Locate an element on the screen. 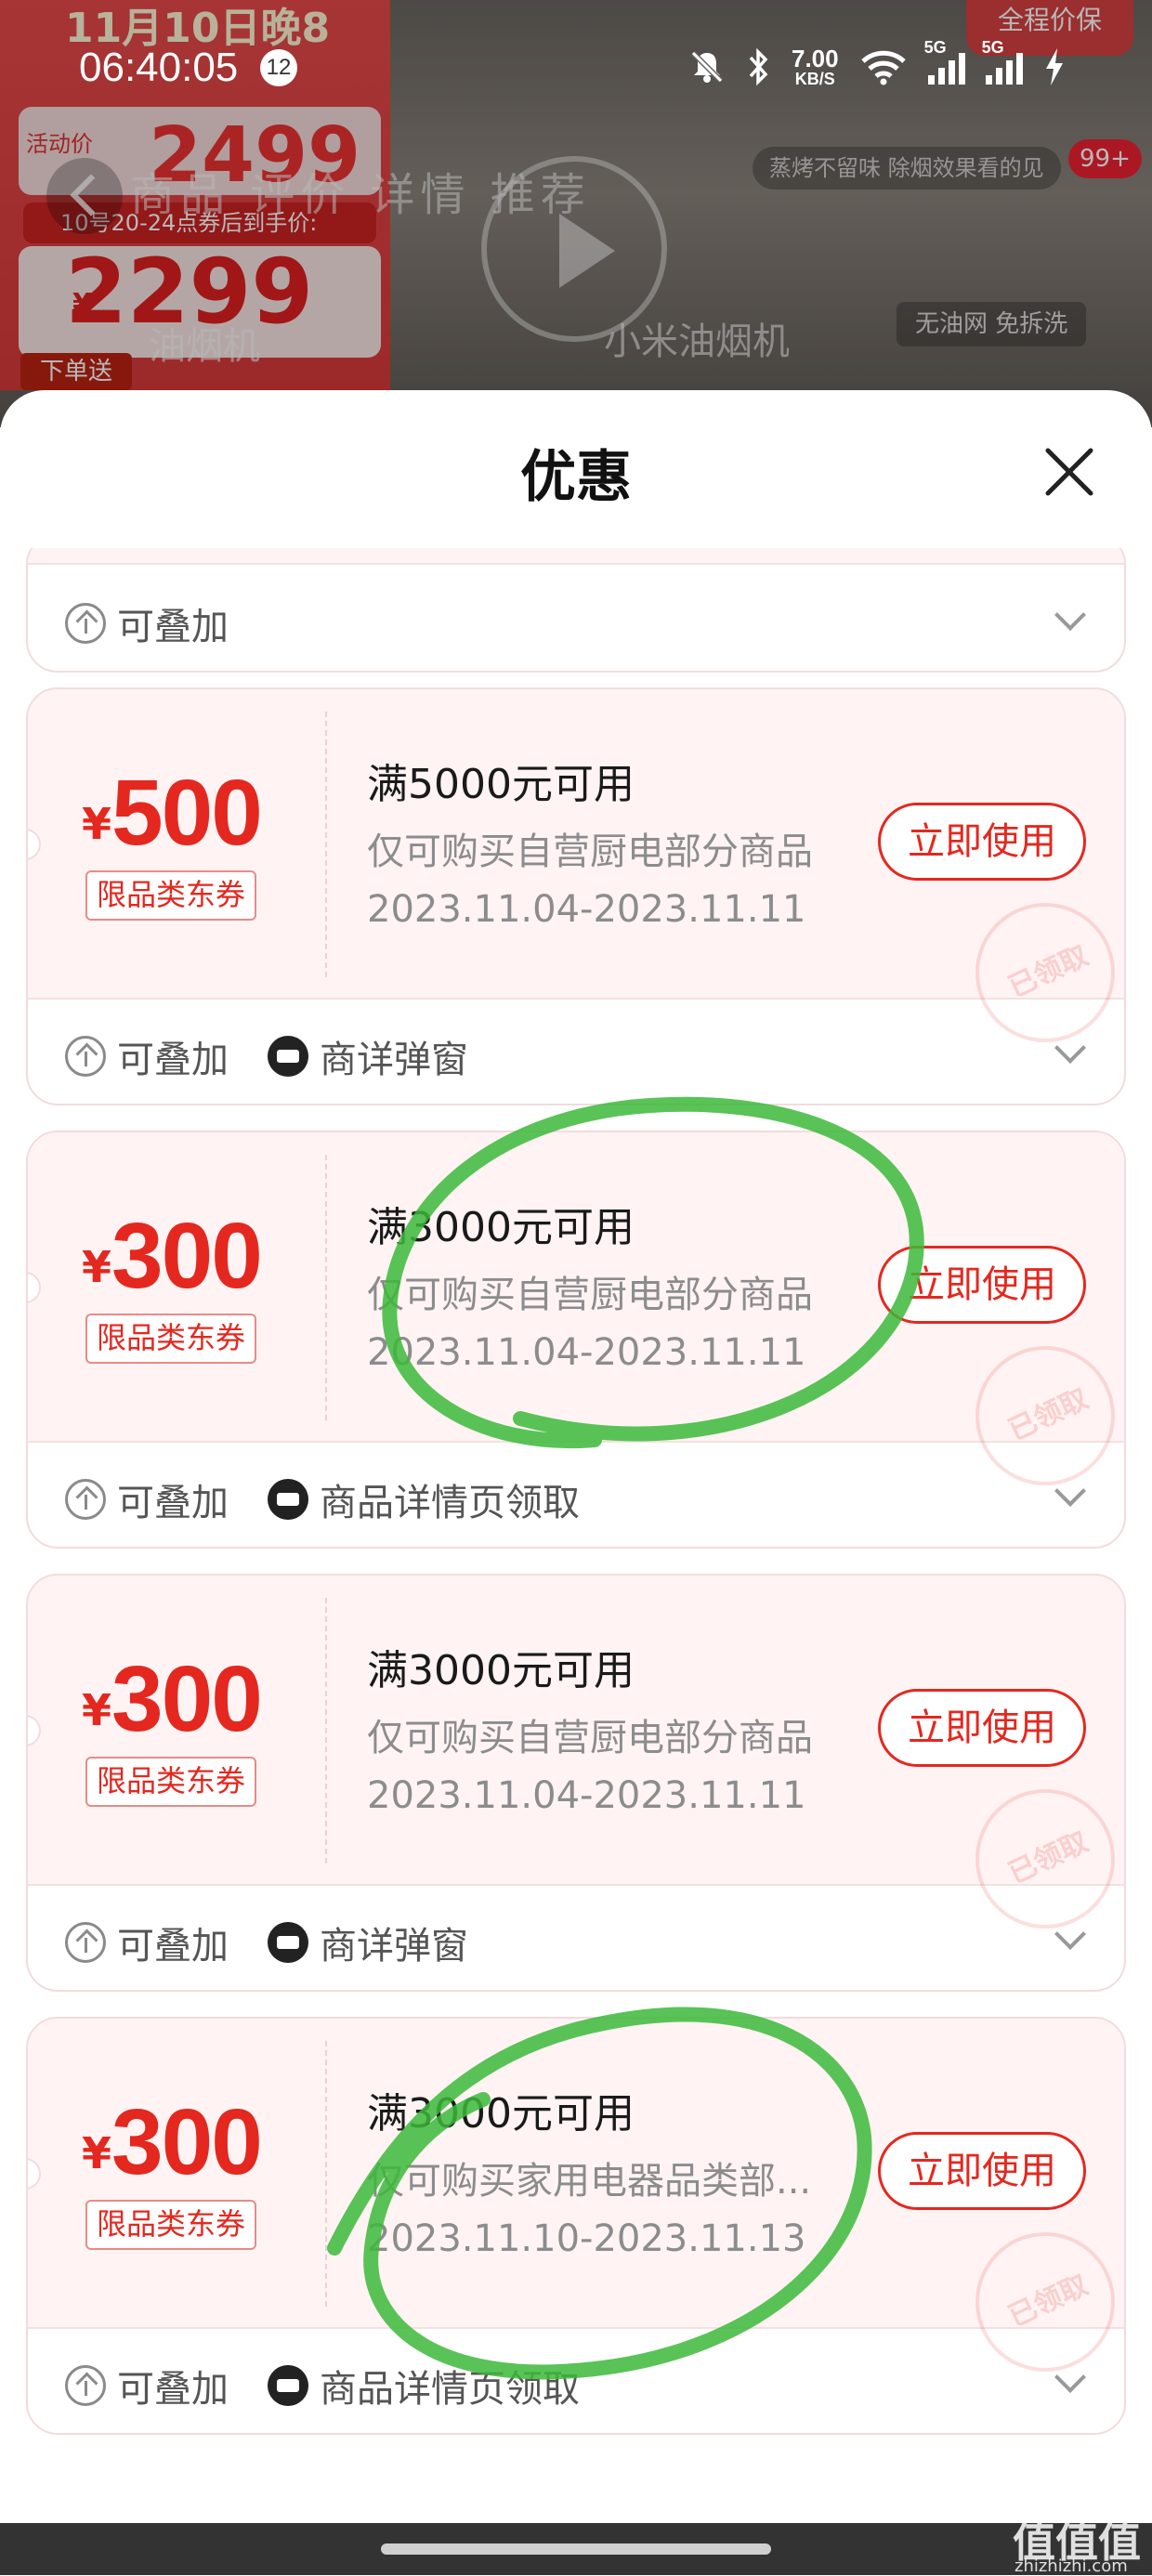 Image resolution: width=1152 pixels, height=2576 pixels. network-speed: 7.00 KB/S is located at coordinates (815, 66).